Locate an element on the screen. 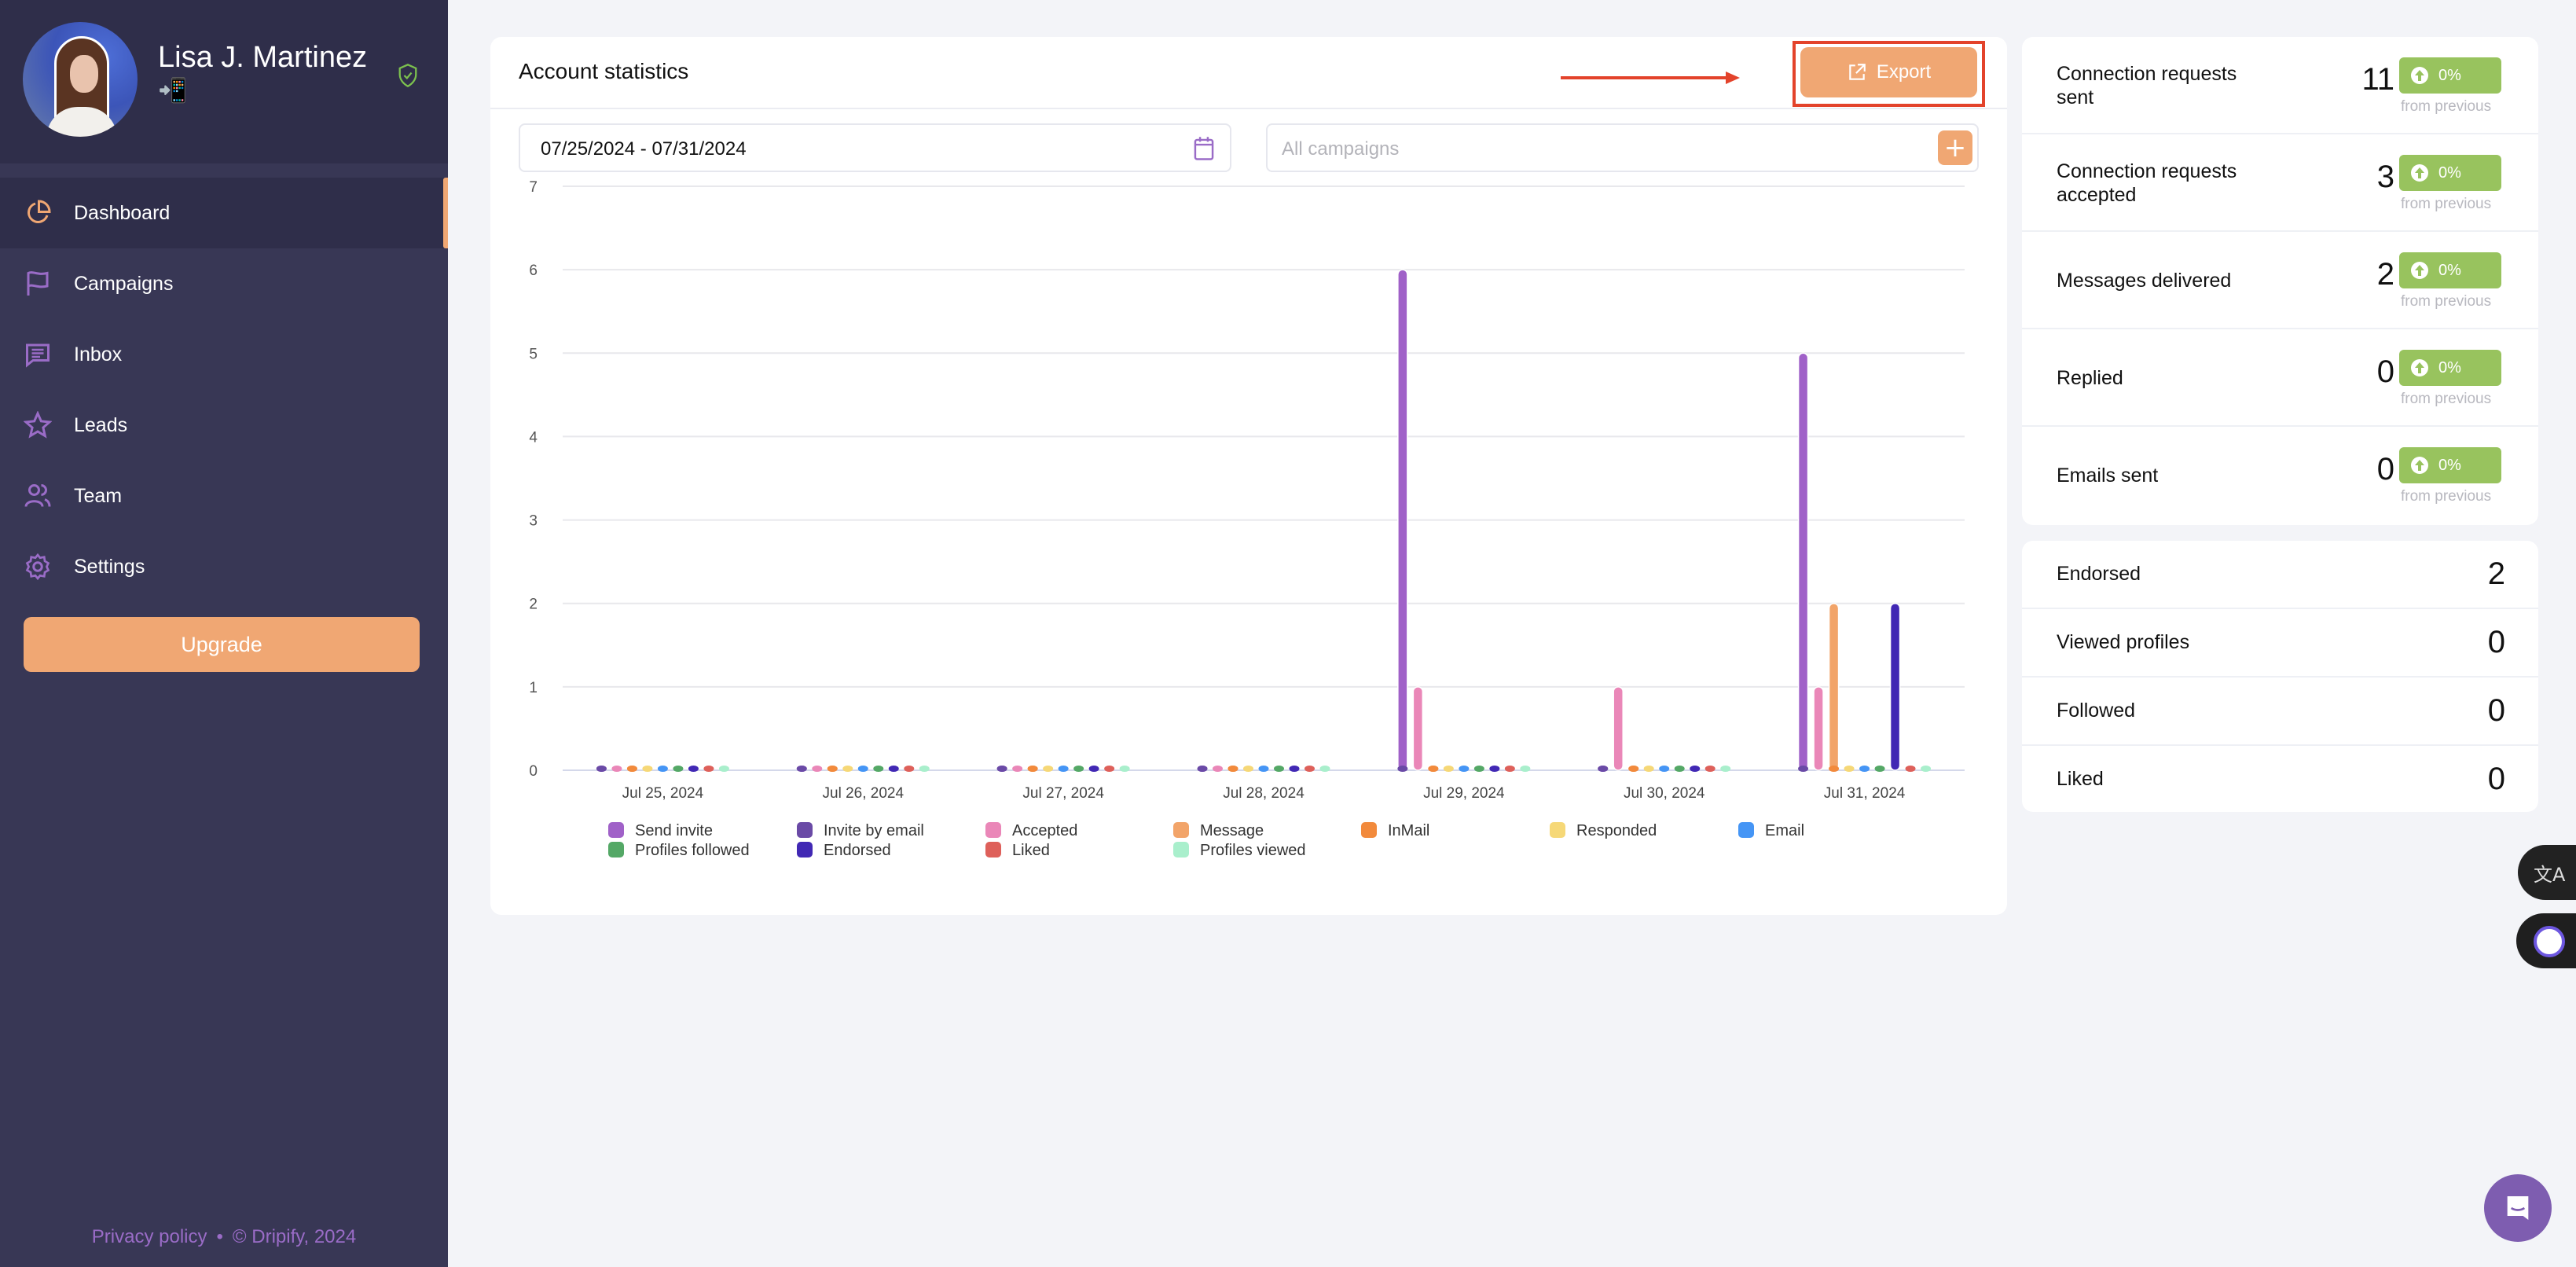  y-tick-label: 4 is located at coordinates (533, 437).